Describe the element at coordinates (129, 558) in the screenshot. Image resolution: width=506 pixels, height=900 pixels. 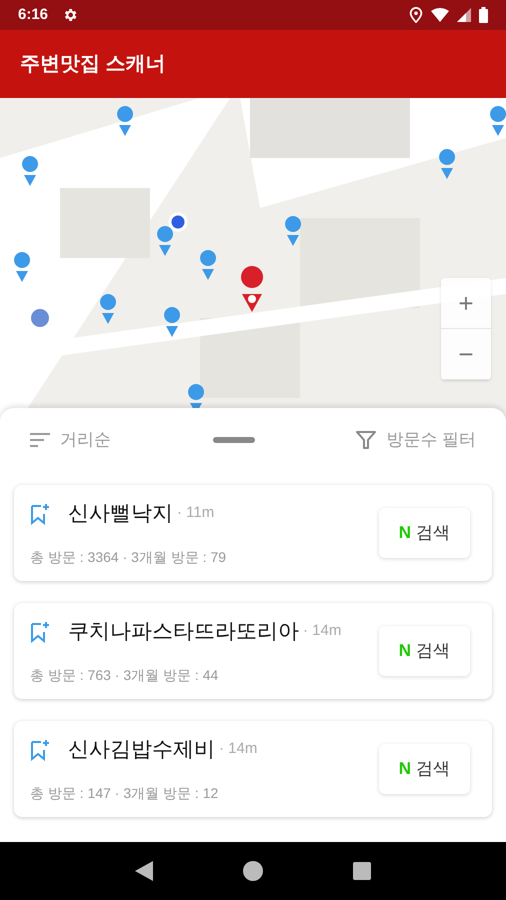
I see `visit-stats: 총 방문 : 3364 · 3개월 방문 : 79` at that location.